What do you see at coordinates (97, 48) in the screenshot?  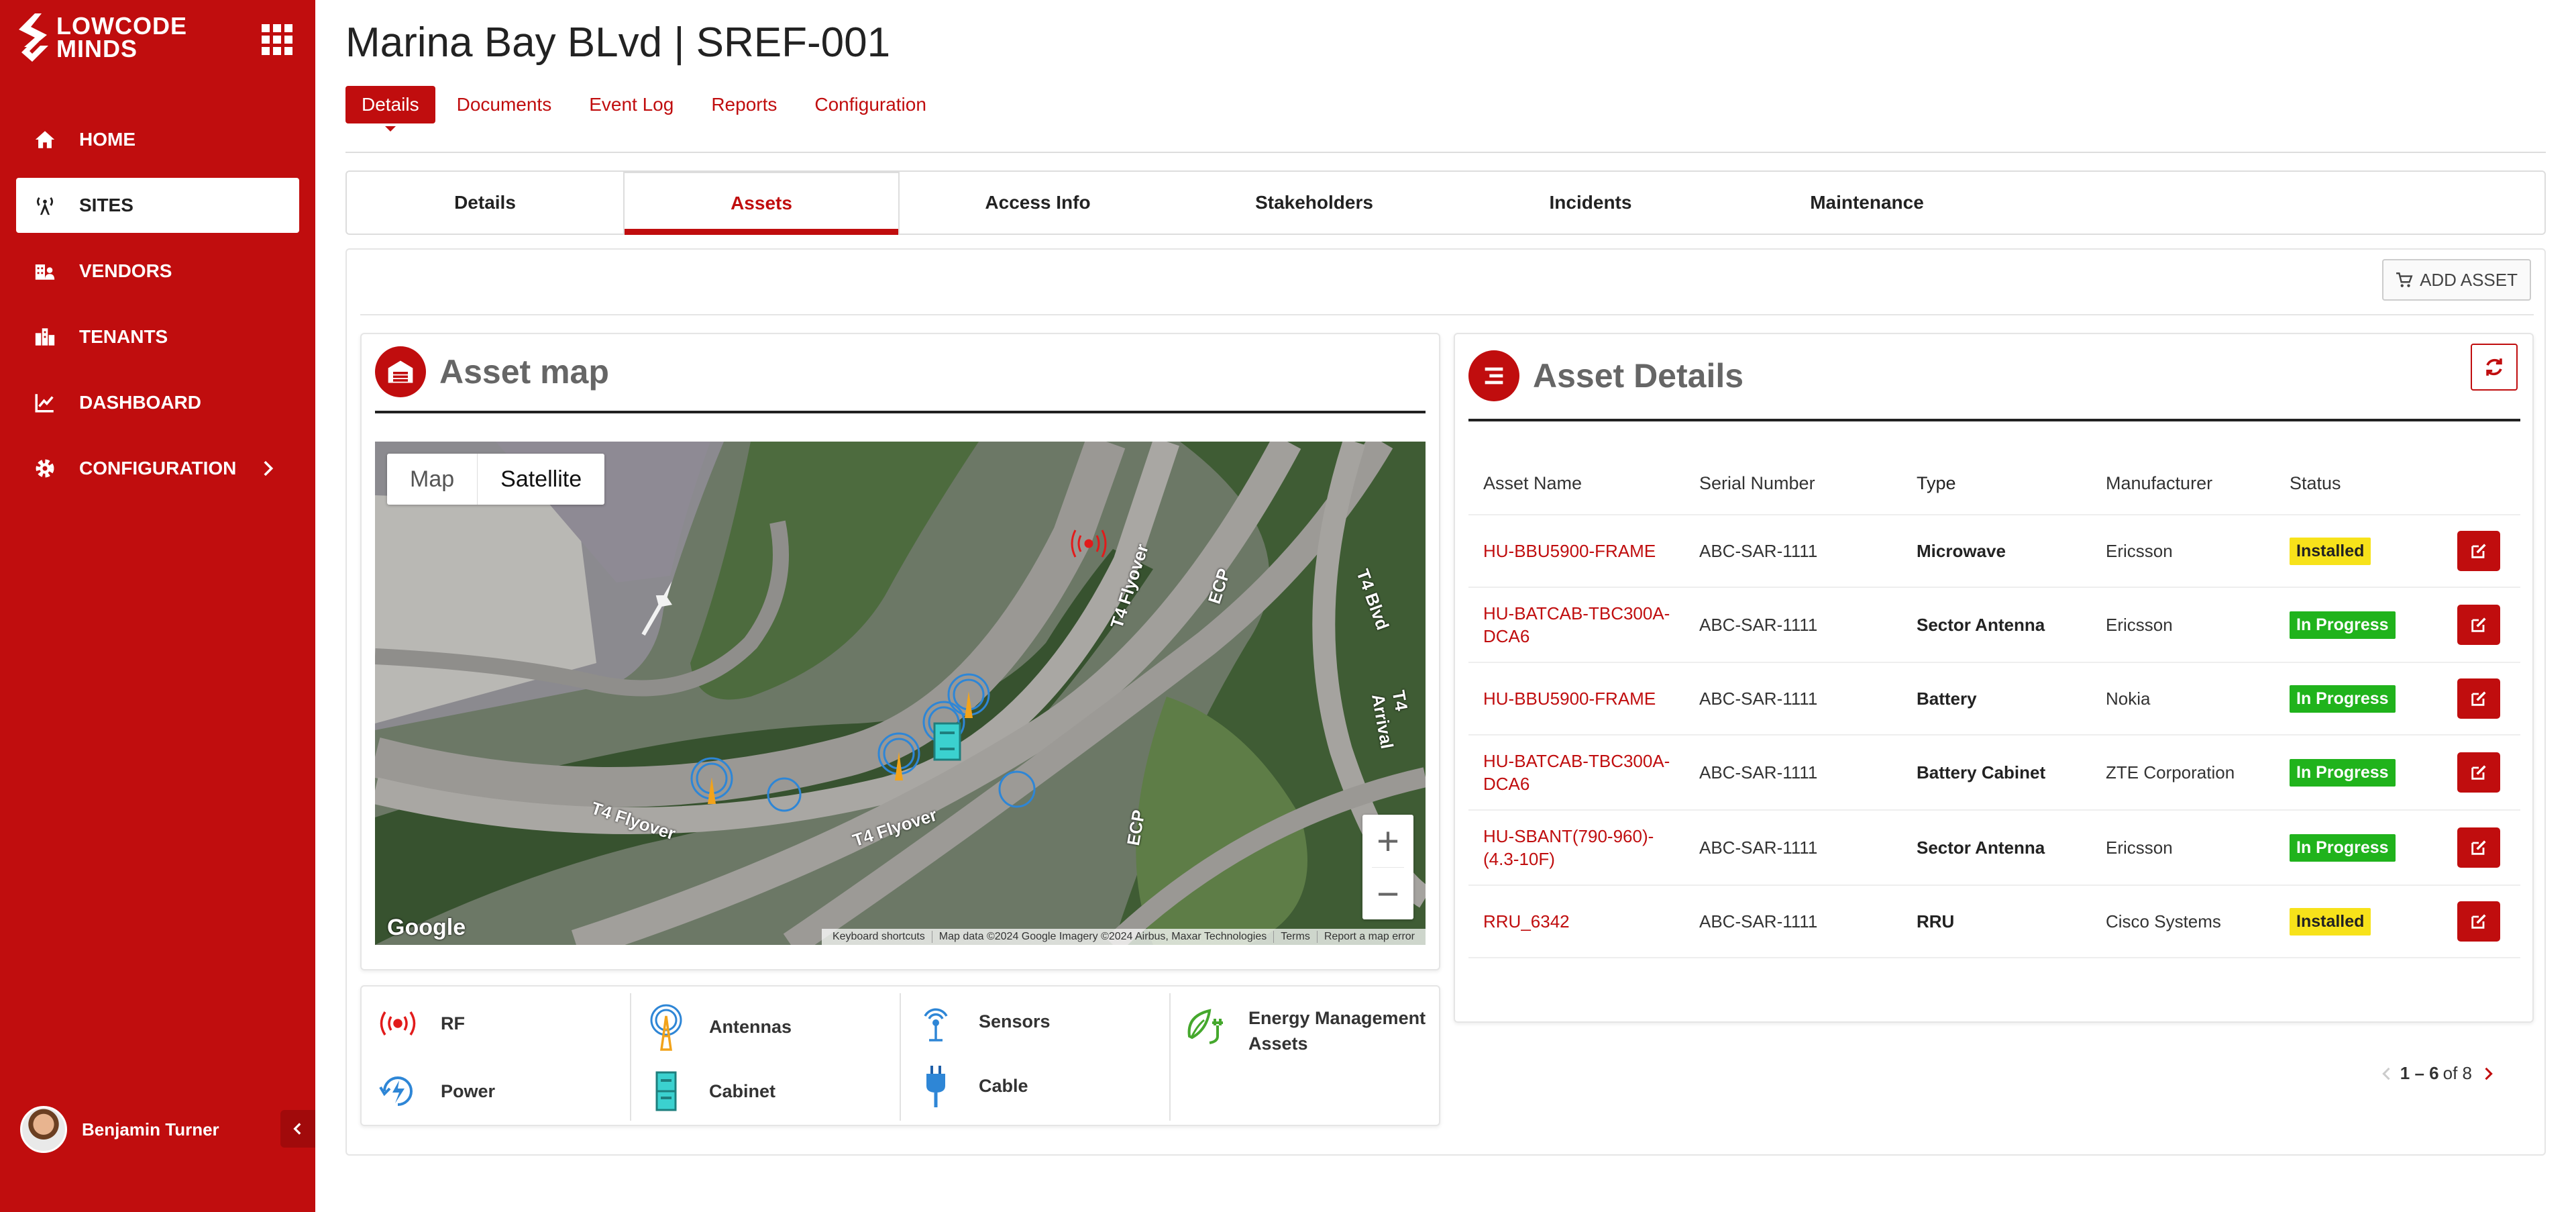 I see `brand-line-2: MINDS` at bounding box center [97, 48].